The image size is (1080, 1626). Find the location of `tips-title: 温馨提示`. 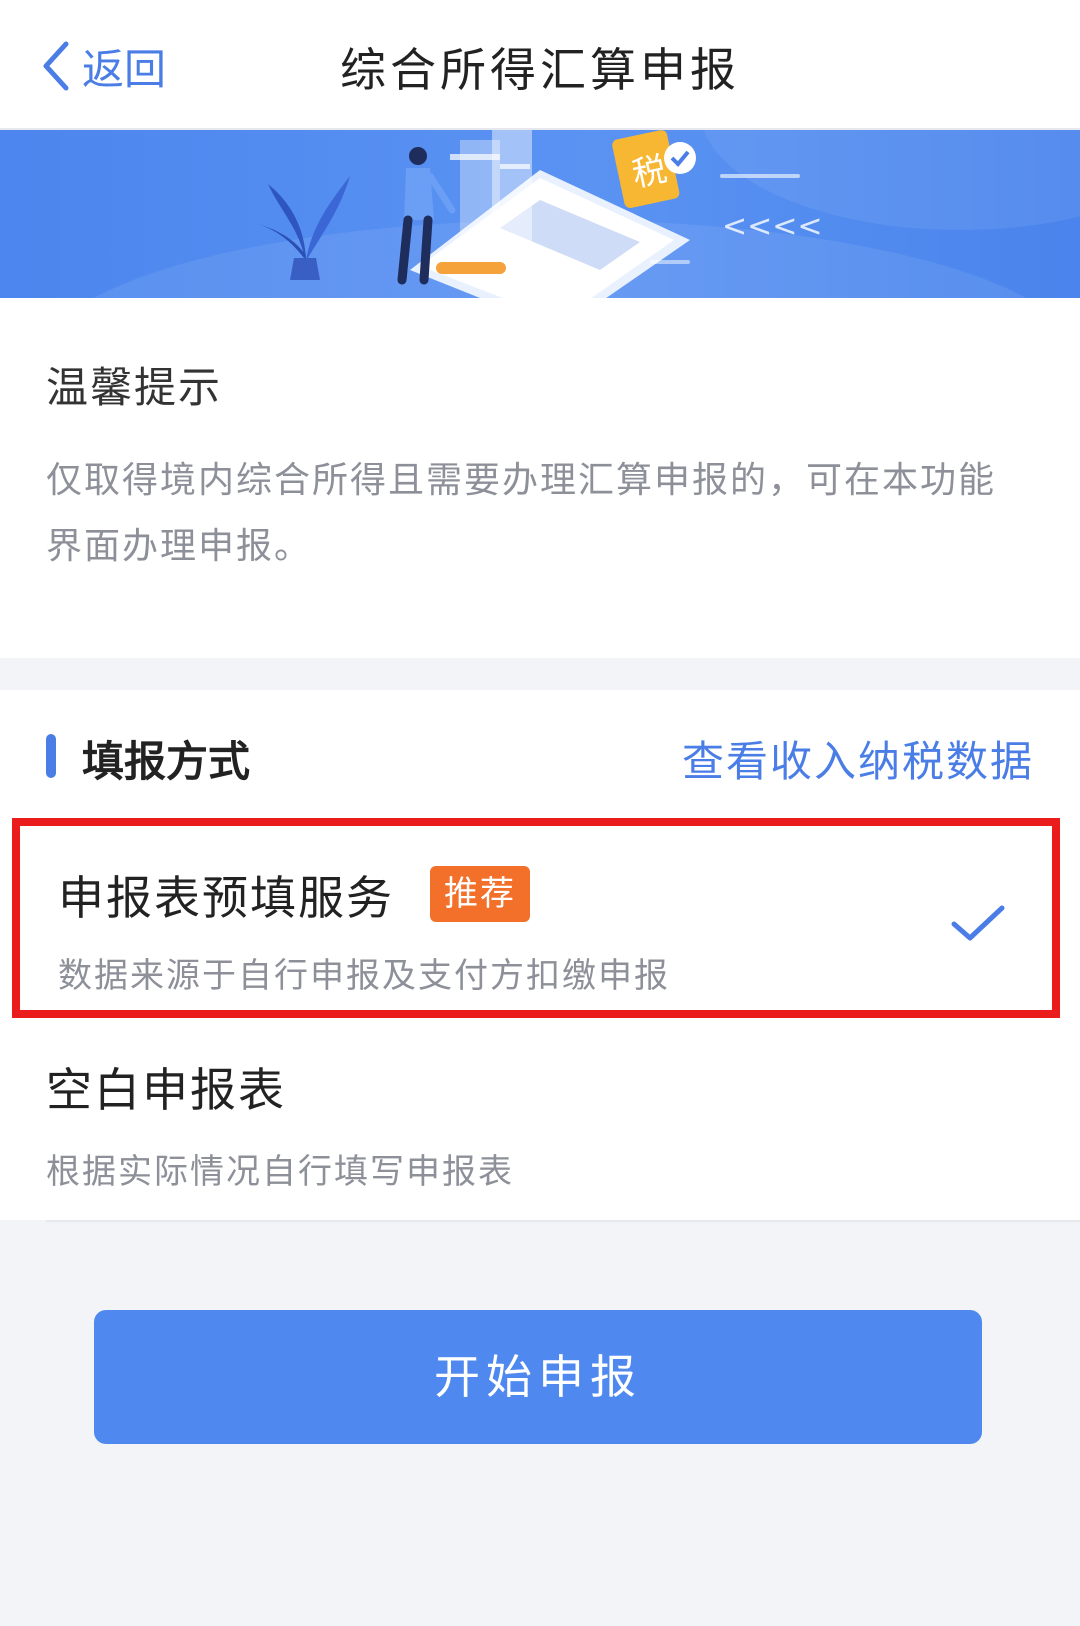

tips-title: 温馨提示 is located at coordinates (134, 387).